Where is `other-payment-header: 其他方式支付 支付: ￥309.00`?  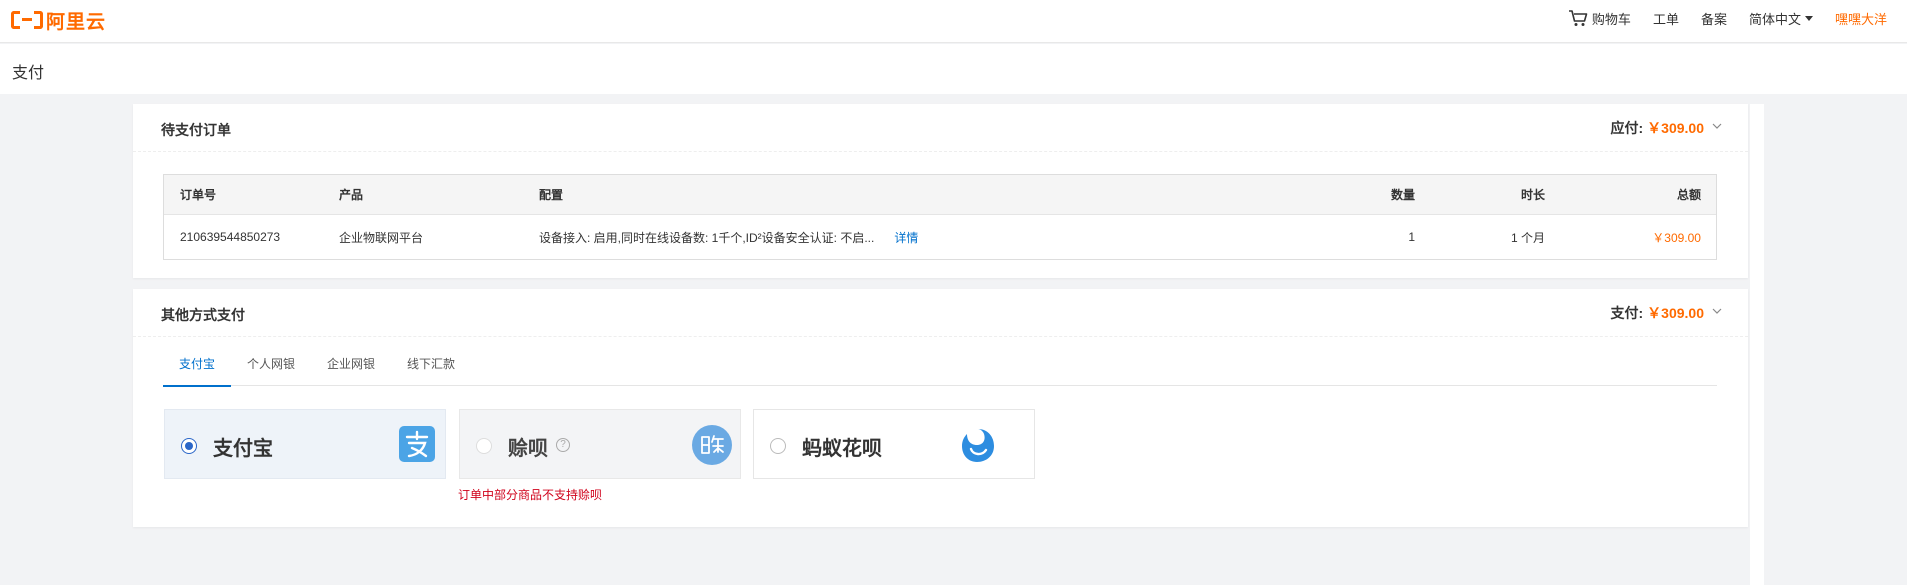
other-payment-header: 其他方式支付 支付: ￥309.00 is located at coordinates (940, 313).